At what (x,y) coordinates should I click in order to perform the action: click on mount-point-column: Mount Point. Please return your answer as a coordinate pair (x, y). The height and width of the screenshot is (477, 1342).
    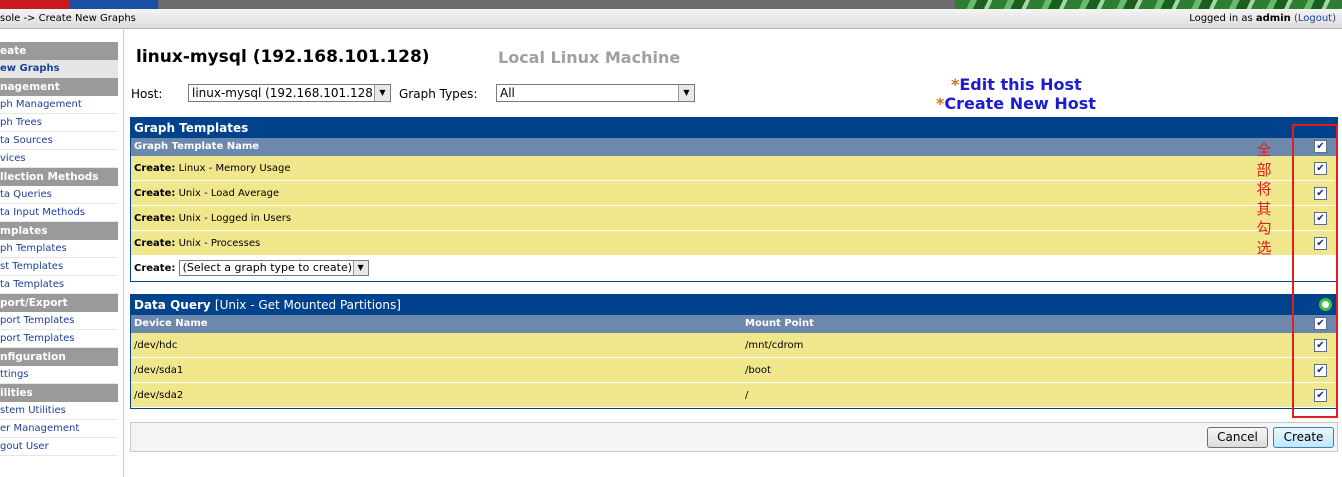
    Looking at the image, I should click on (779, 323).